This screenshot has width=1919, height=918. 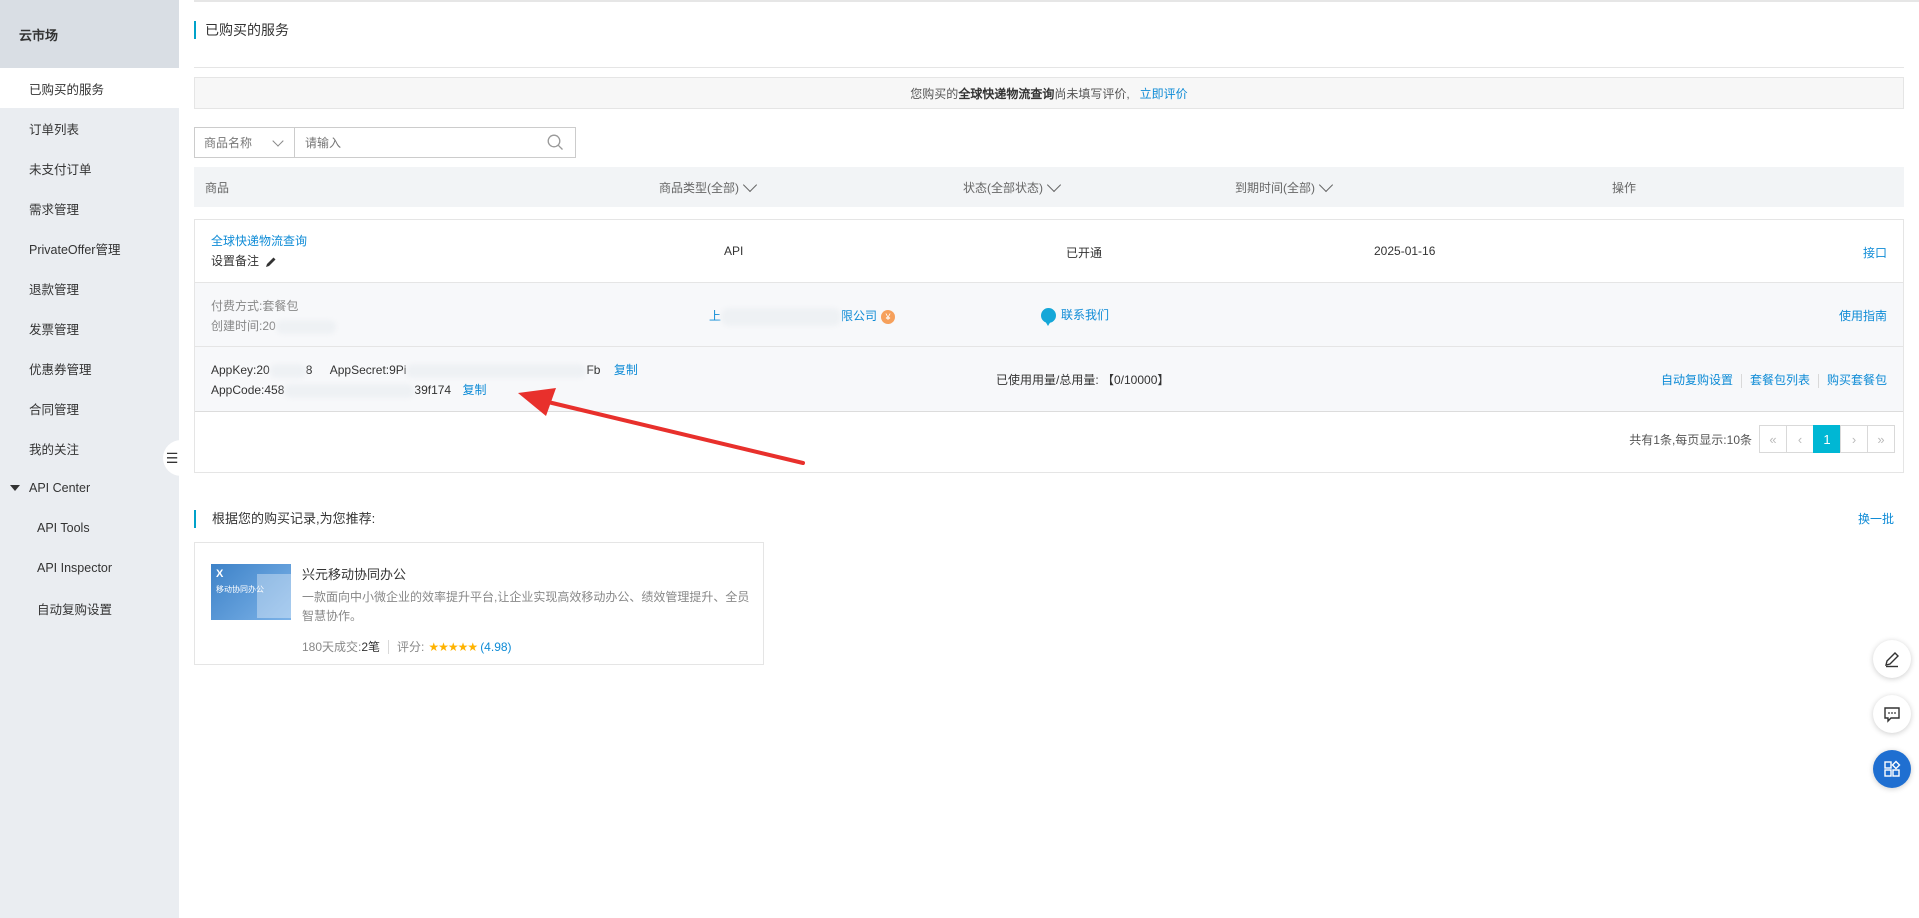 What do you see at coordinates (89, 248) in the screenshot?
I see `sidebar-item-private-offer: PrivateOffer管理` at bounding box center [89, 248].